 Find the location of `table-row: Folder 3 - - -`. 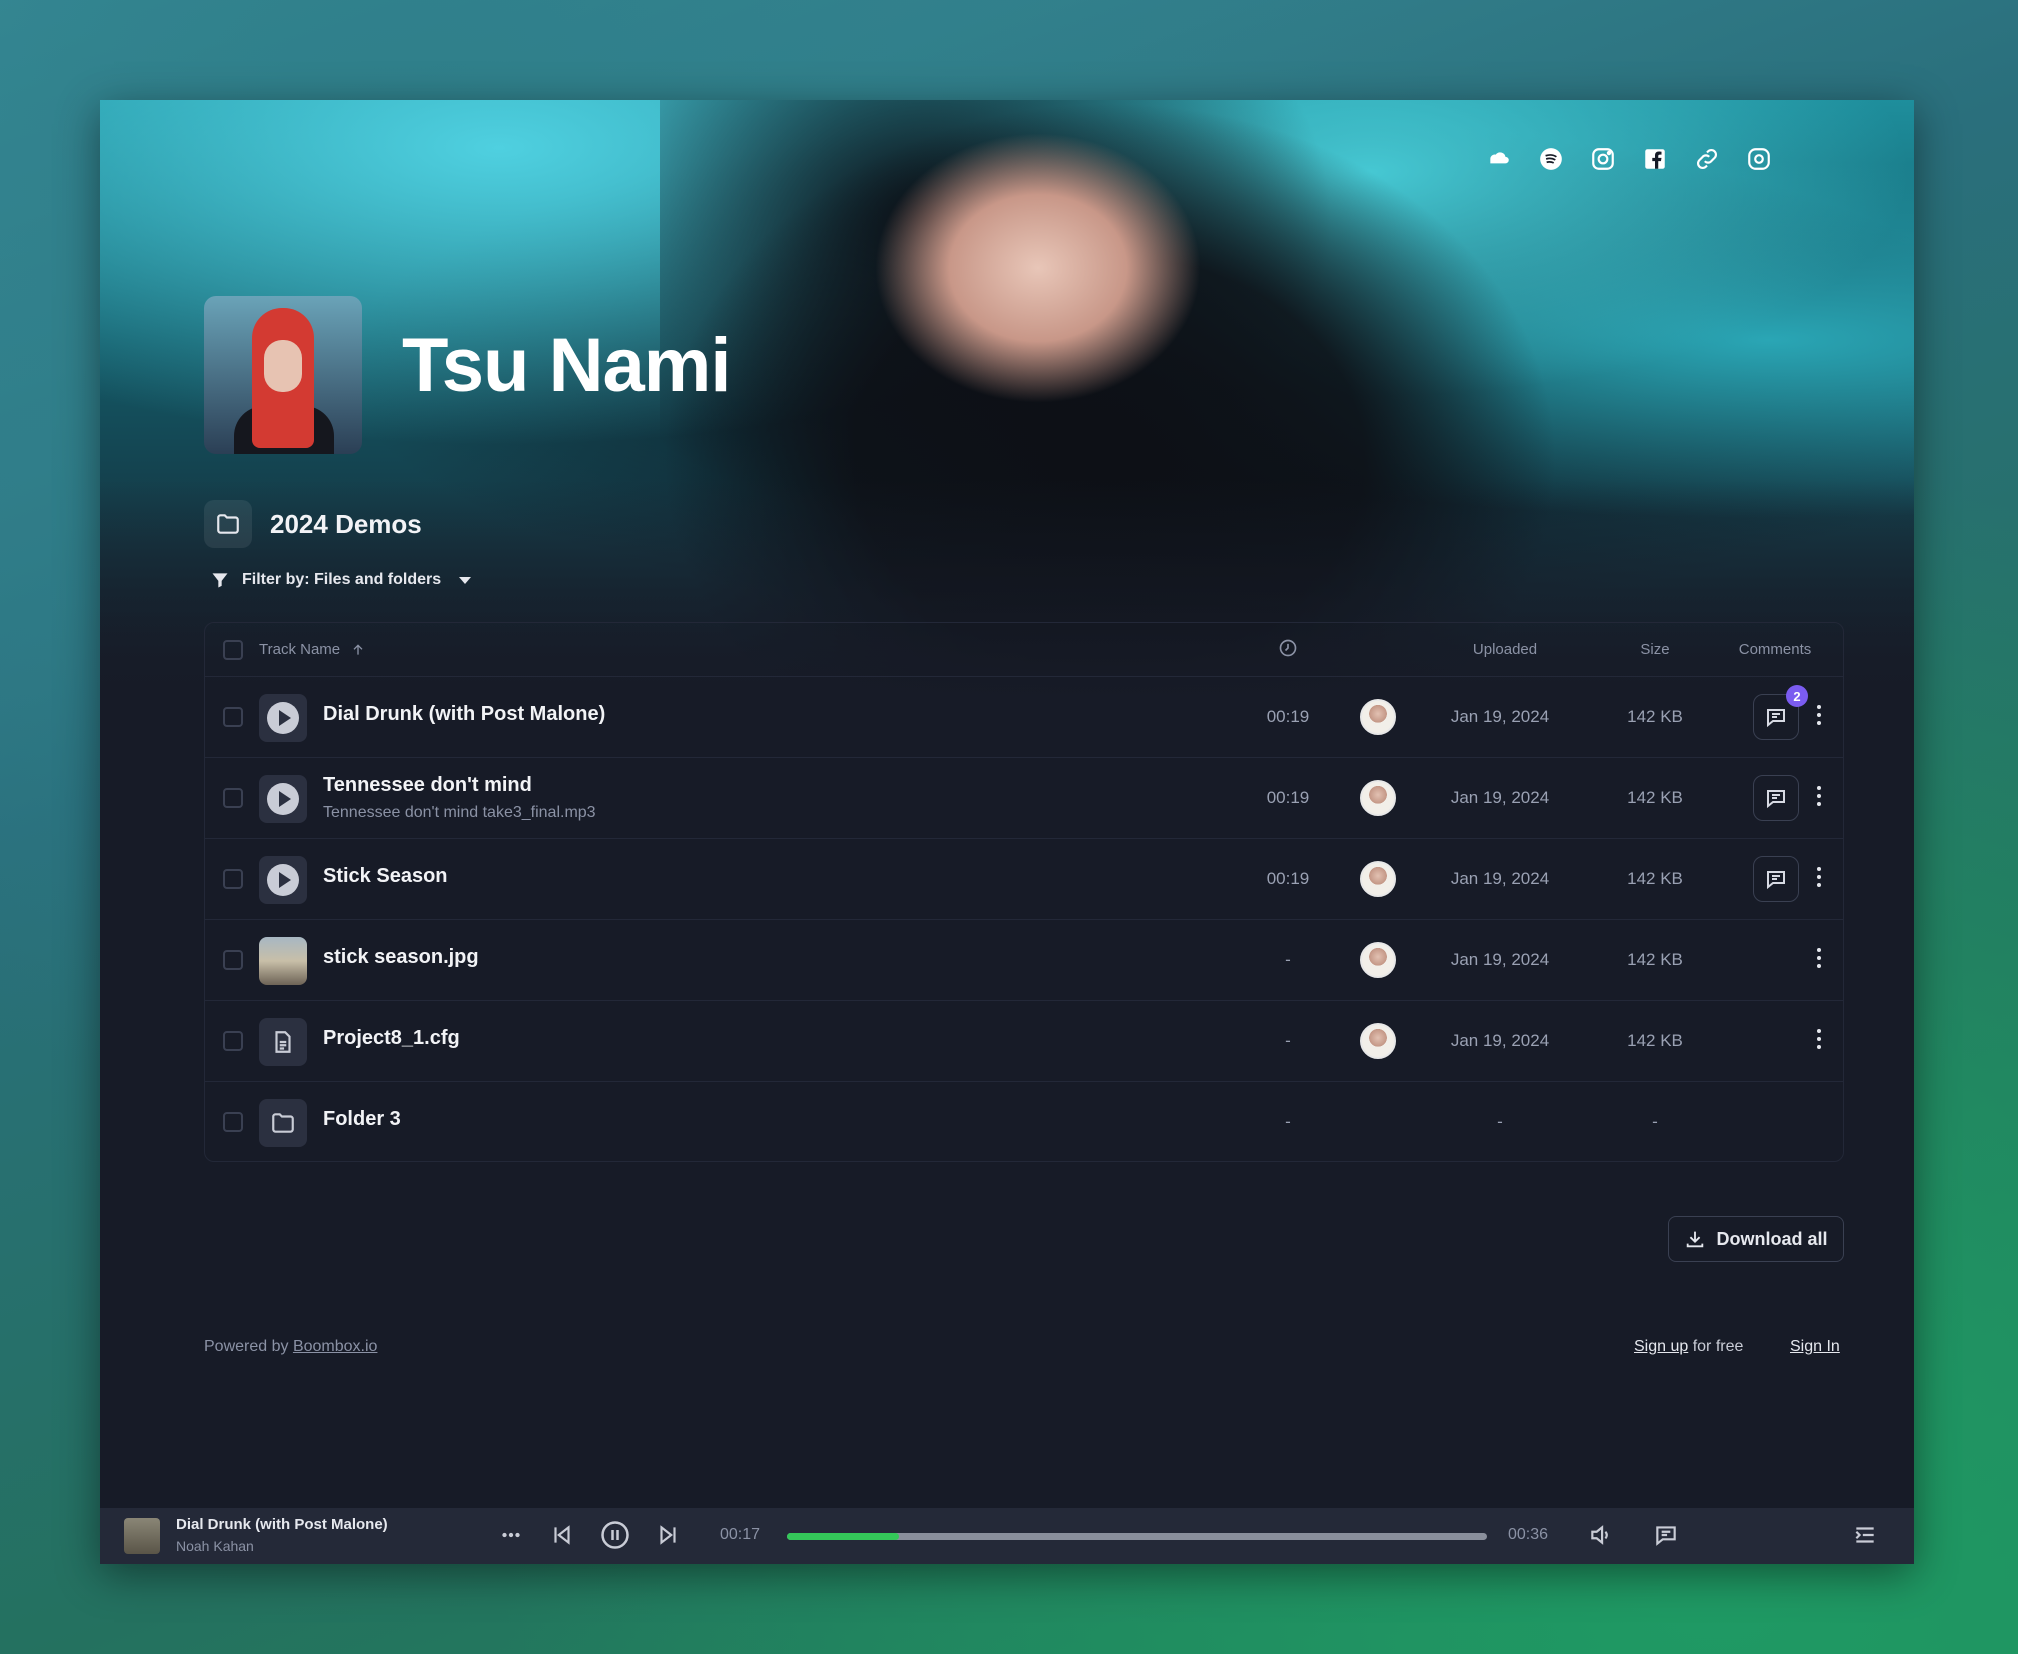

table-row: Folder 3 - - - is located at coordinates (1024, 1122).